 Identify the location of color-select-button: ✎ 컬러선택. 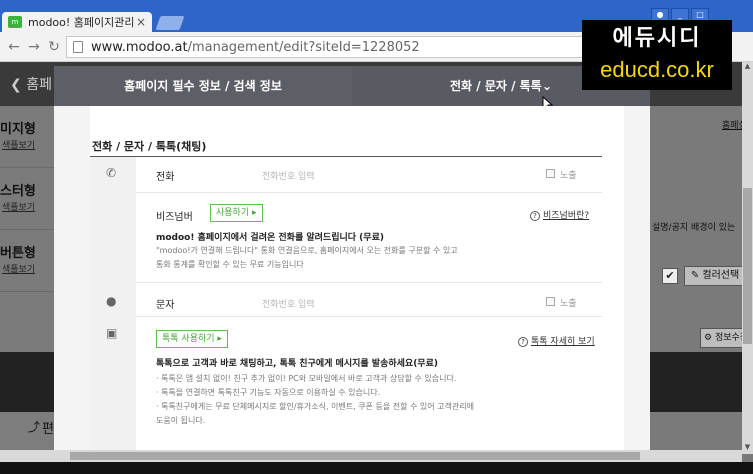
(715, 276).